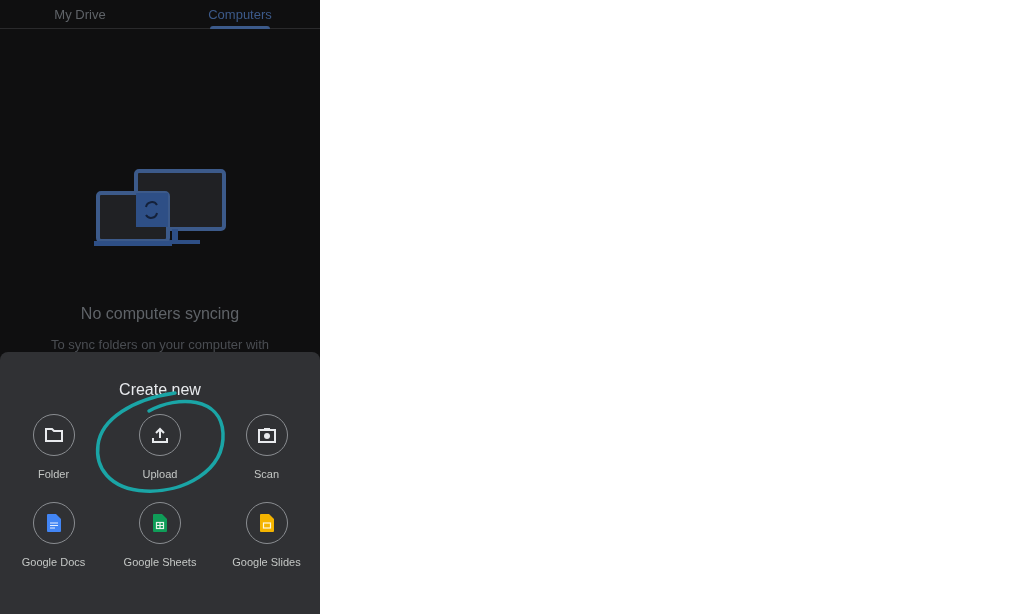 The height and width of the screenshot is (614, 1024). I want to click on option-label: Upload, so click(160, 474).